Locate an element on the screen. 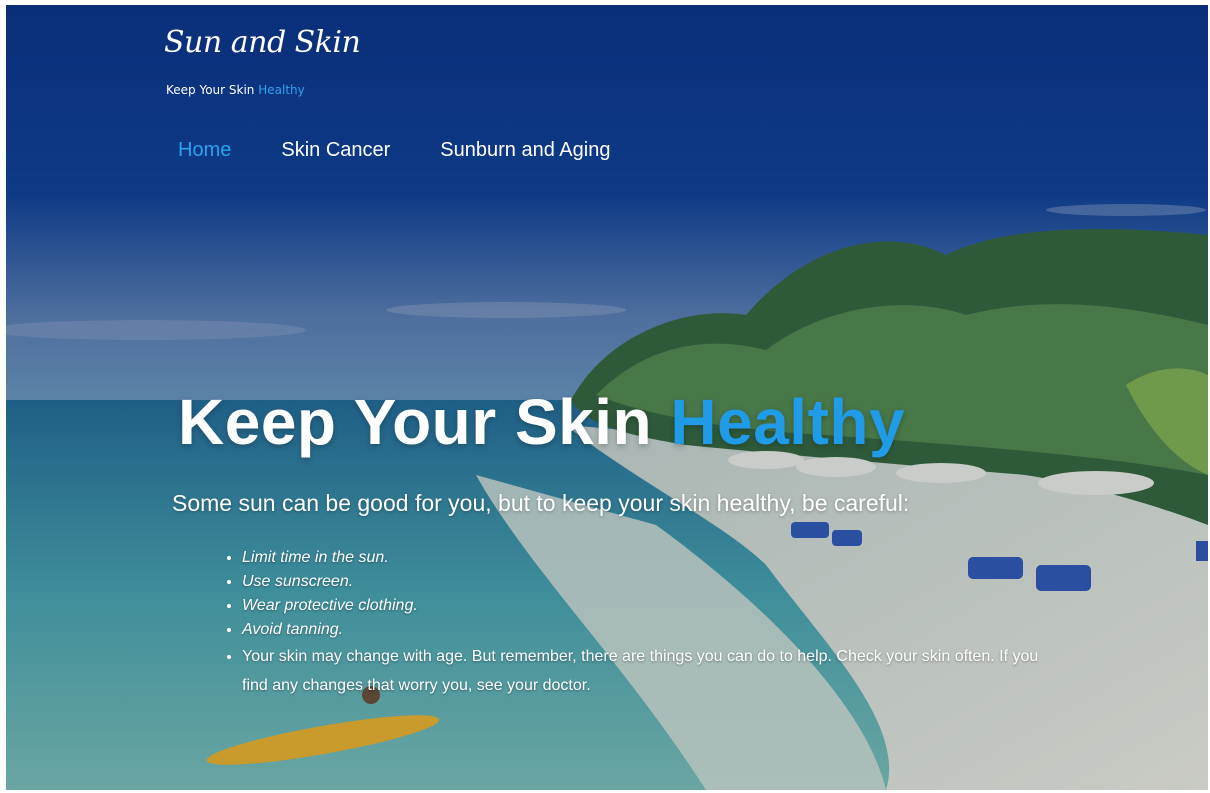 The width and height of the screenshot is (1210, 793). list-item: Avoid tanning. is located at coordinates (652, 630).